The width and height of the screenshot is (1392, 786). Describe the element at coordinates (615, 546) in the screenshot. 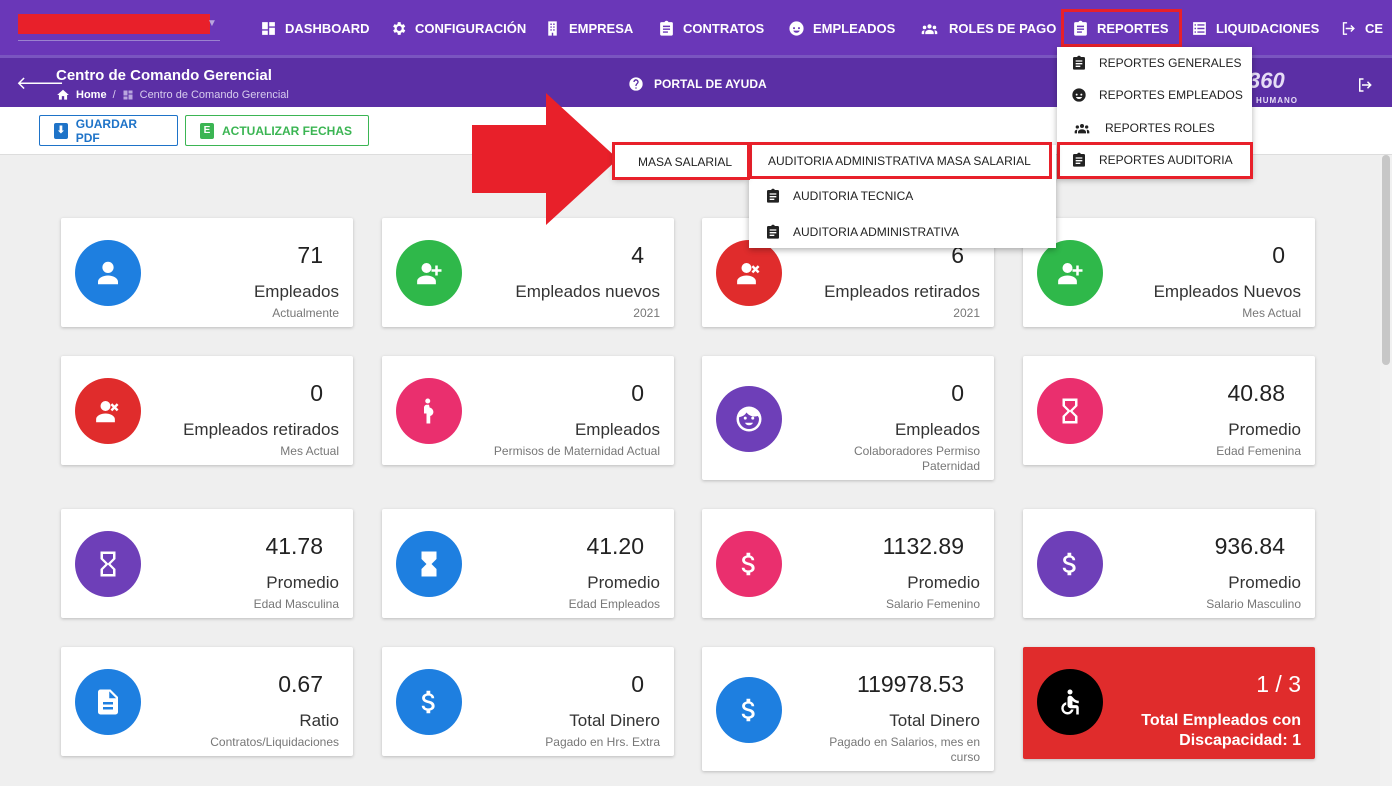

I see `stat-value: 41.20` at that location.